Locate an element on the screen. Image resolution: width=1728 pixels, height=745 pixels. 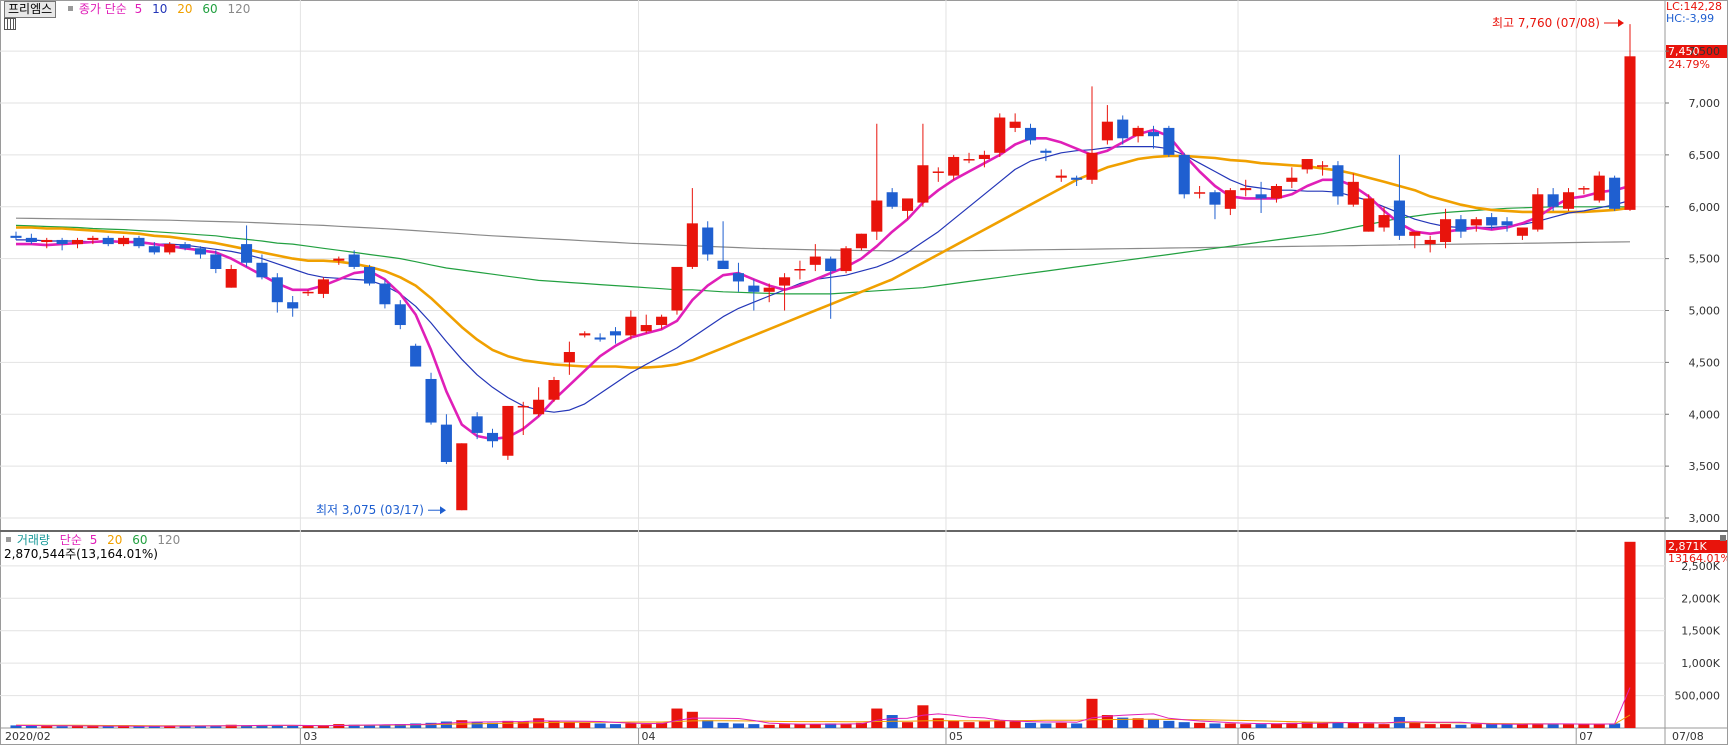
date-tick-label: 2020/02 is located at coordinates (28, 736).